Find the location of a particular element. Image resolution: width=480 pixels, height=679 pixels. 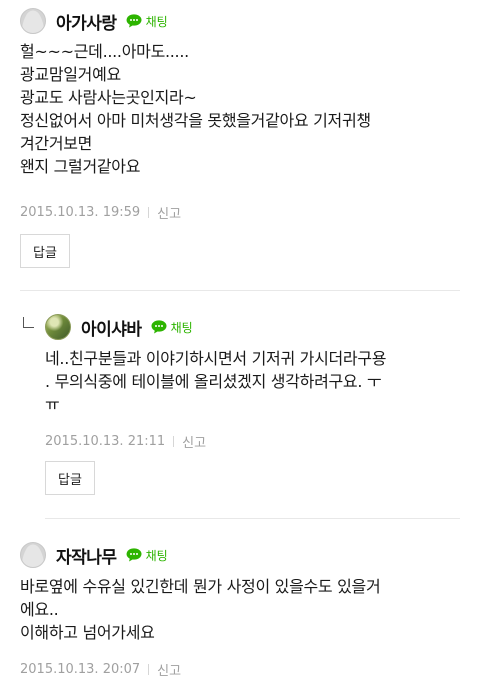

comment-timestamp: 2015.10.13. 19:59 is located at coordinates (80, 212).